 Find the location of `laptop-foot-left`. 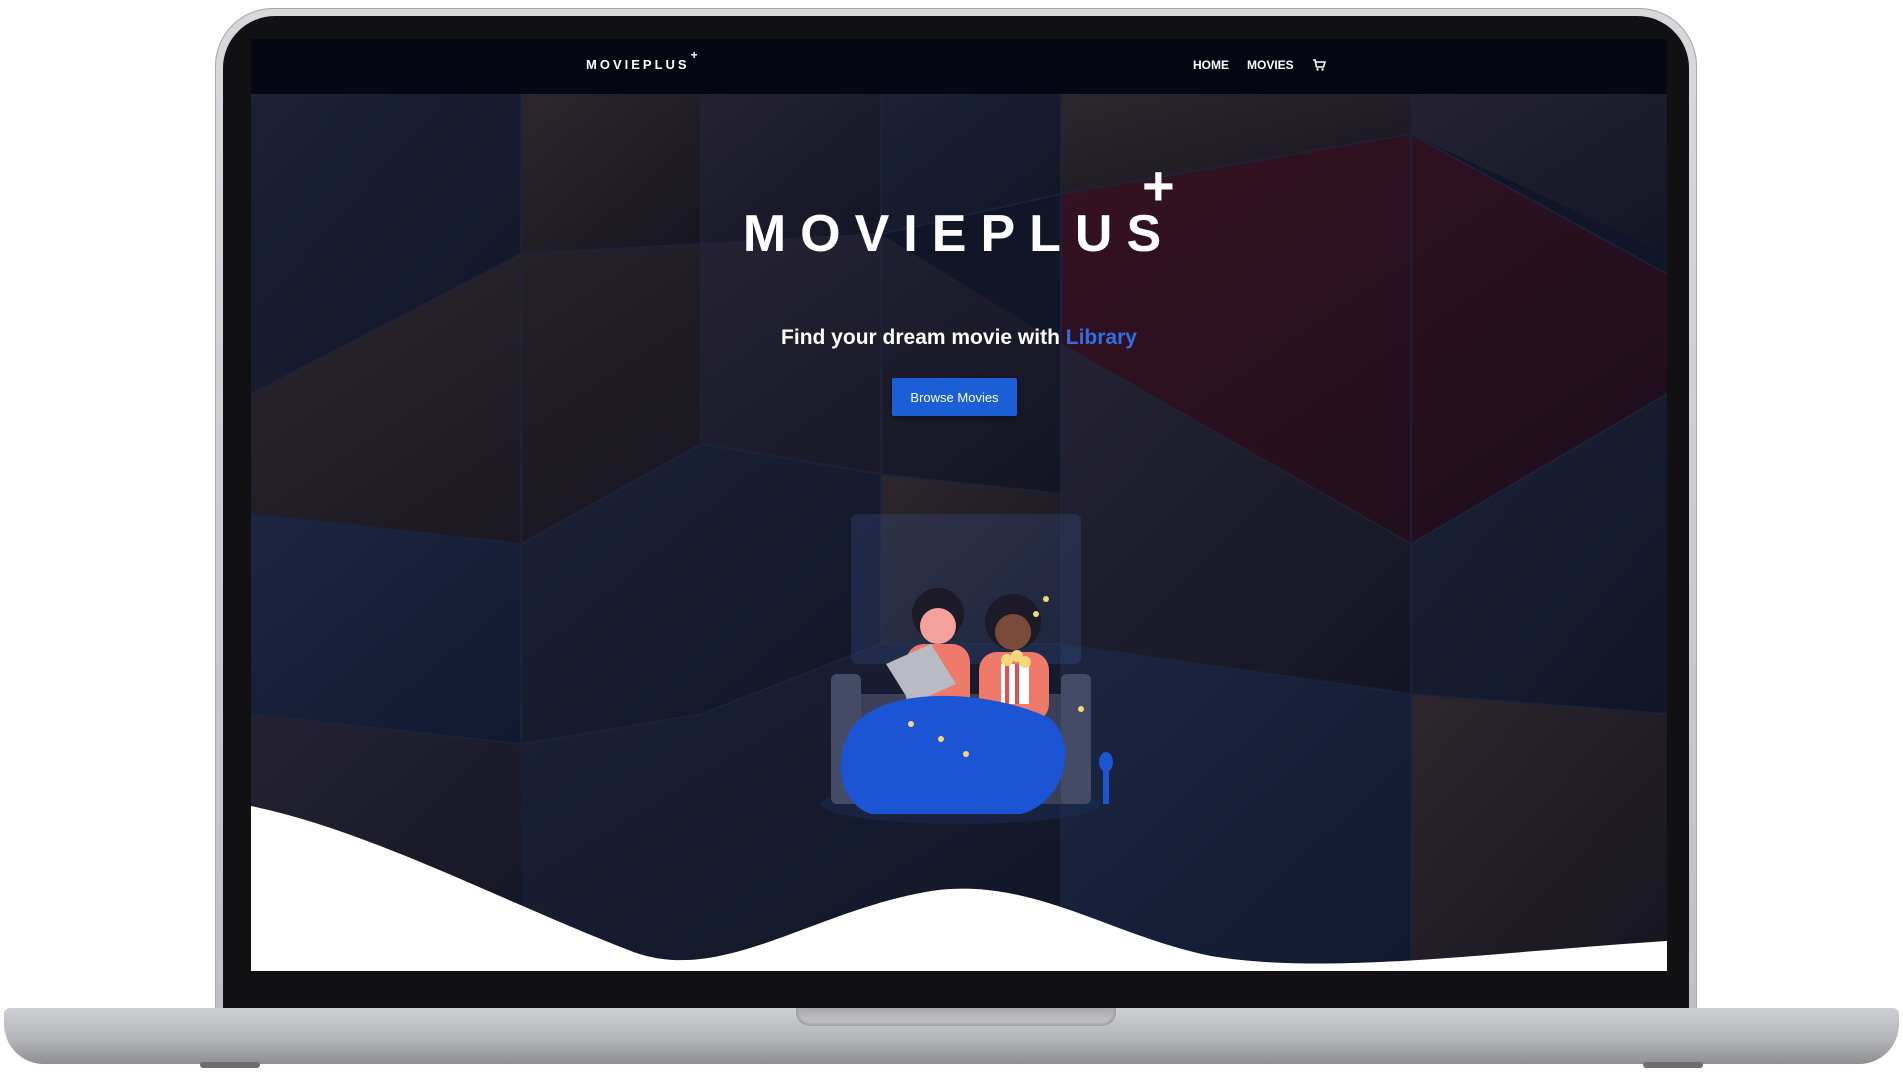

laptop-foot-left is located at coordinates (230, 1065).